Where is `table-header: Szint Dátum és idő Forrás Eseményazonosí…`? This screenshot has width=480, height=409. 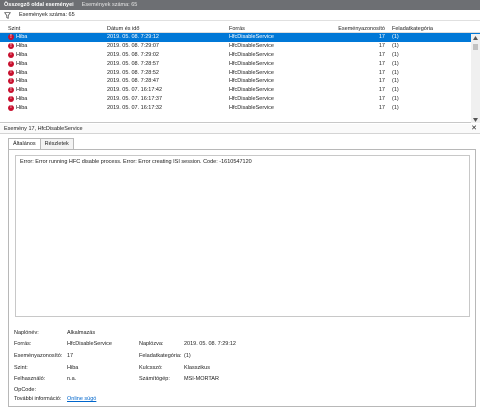 table-header: Szint Dátum és idő Forrás Eseményazonosí… is located at coordinates (240, 27).